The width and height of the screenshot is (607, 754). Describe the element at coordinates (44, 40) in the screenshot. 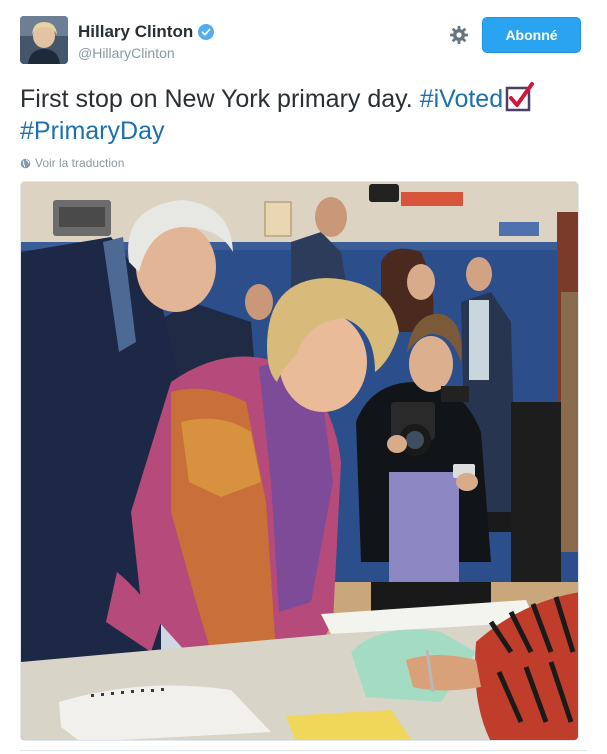

I see `avatar` at that location.